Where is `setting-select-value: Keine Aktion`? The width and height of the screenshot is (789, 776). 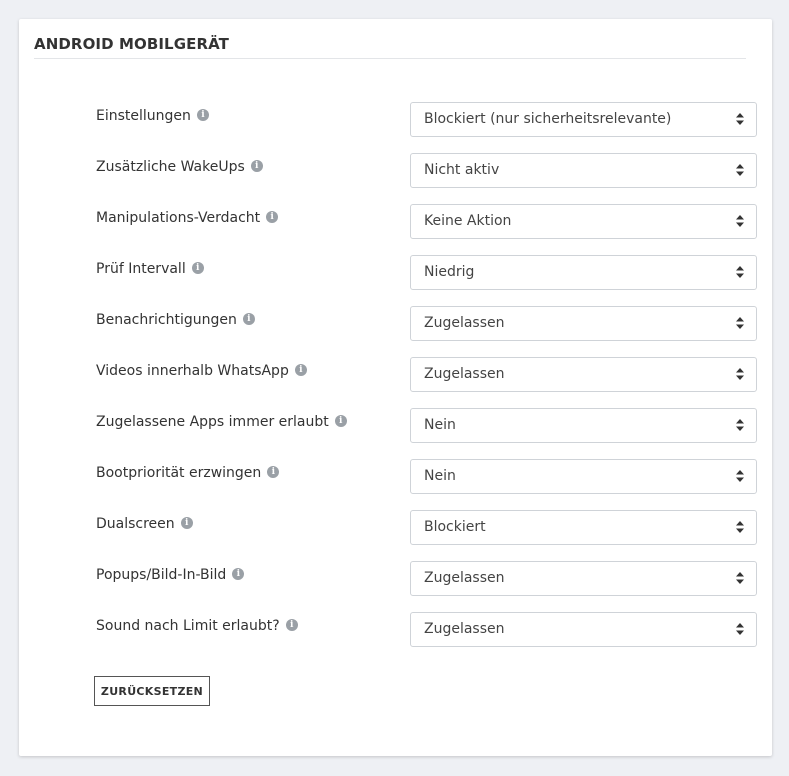 setting-select-value: Keine Aktion is located at coordinates (468, 221).